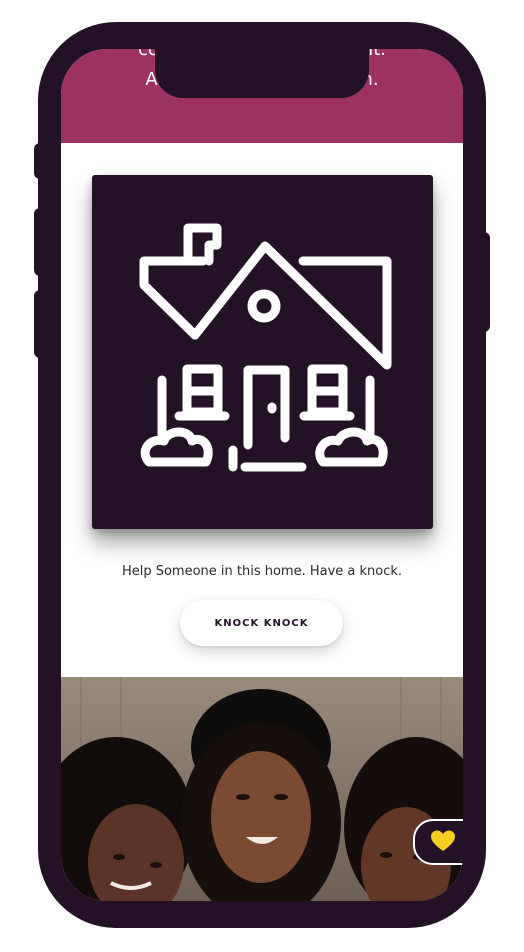  Describe the element at coordinates (262, 571) in the screenshot. I see `card-caption: Help Someone in this home. Have a knock.` at that location.